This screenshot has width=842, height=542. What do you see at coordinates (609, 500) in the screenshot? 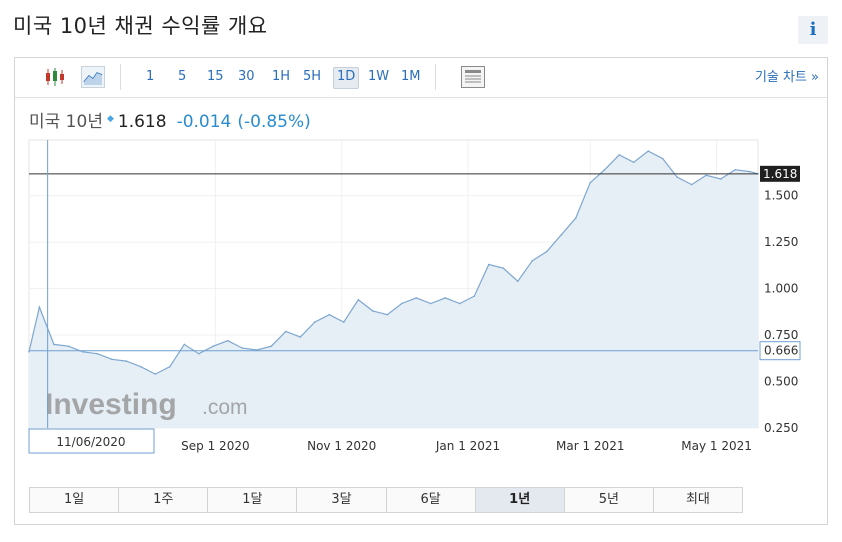
I see `period-button-6: 5년` at bounding box center [609, 500].